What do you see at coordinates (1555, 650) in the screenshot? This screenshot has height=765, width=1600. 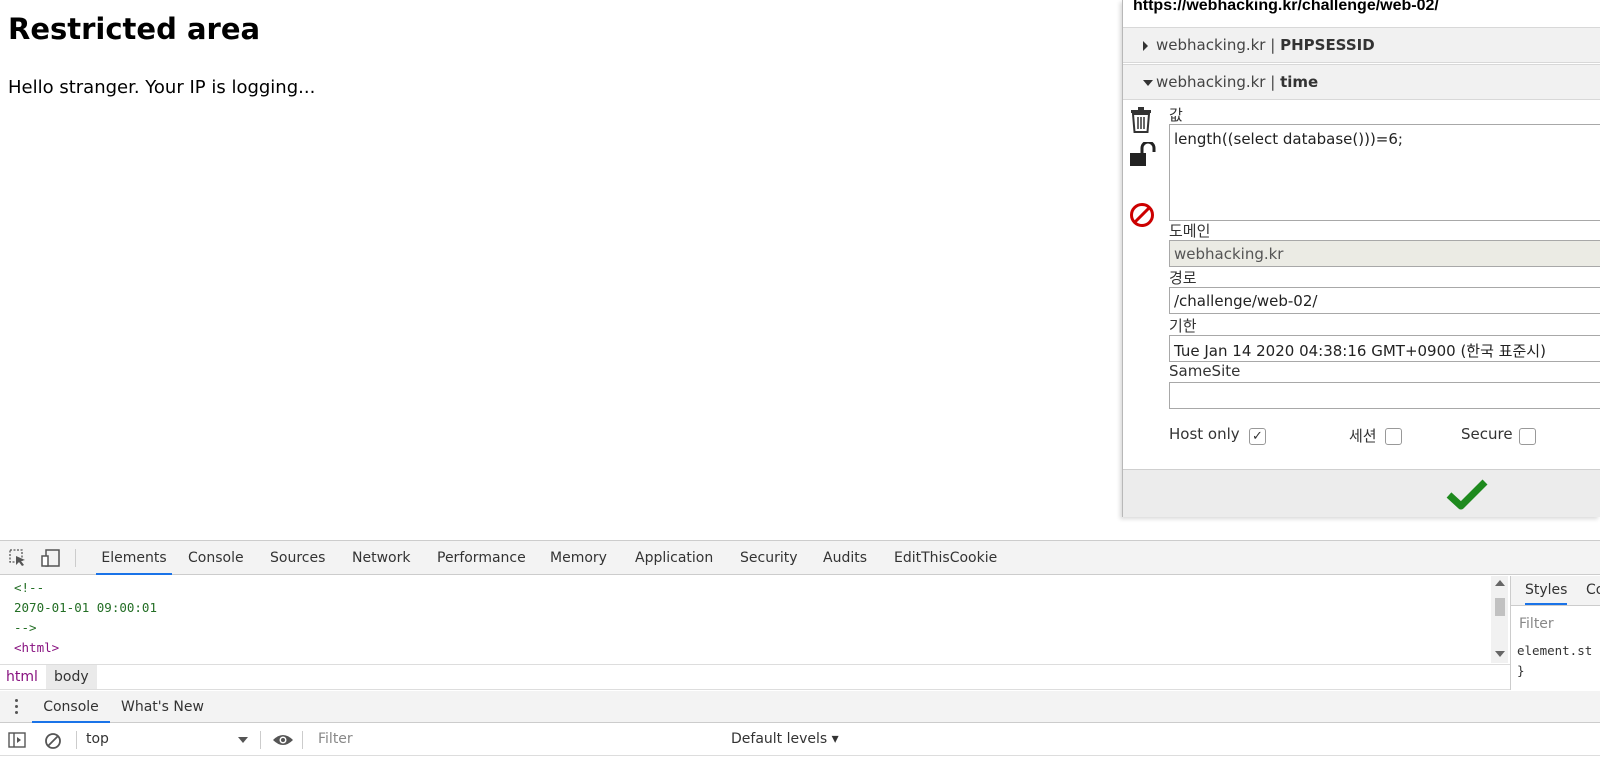 I see `style-rule-selector: element.st` at bounding box center [1555, 650].